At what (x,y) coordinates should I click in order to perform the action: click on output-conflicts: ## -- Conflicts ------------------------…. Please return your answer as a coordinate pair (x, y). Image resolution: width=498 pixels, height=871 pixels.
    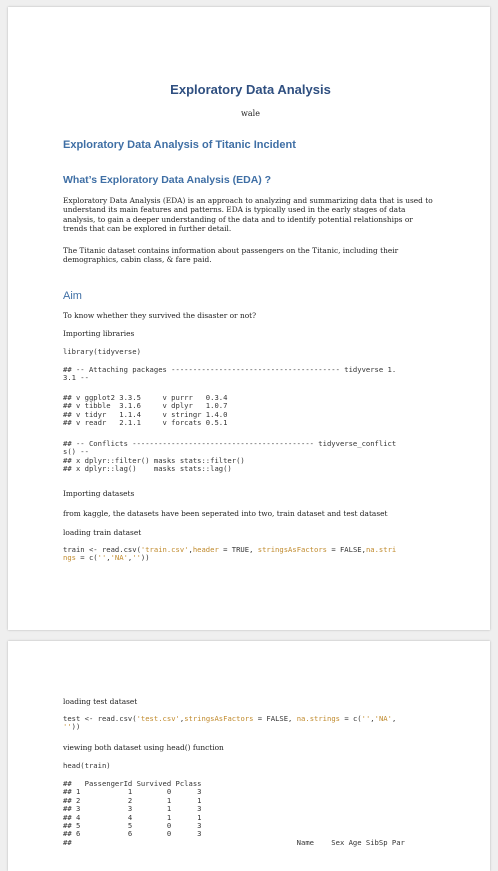
    Looking at the image, I should click on (230, 456).